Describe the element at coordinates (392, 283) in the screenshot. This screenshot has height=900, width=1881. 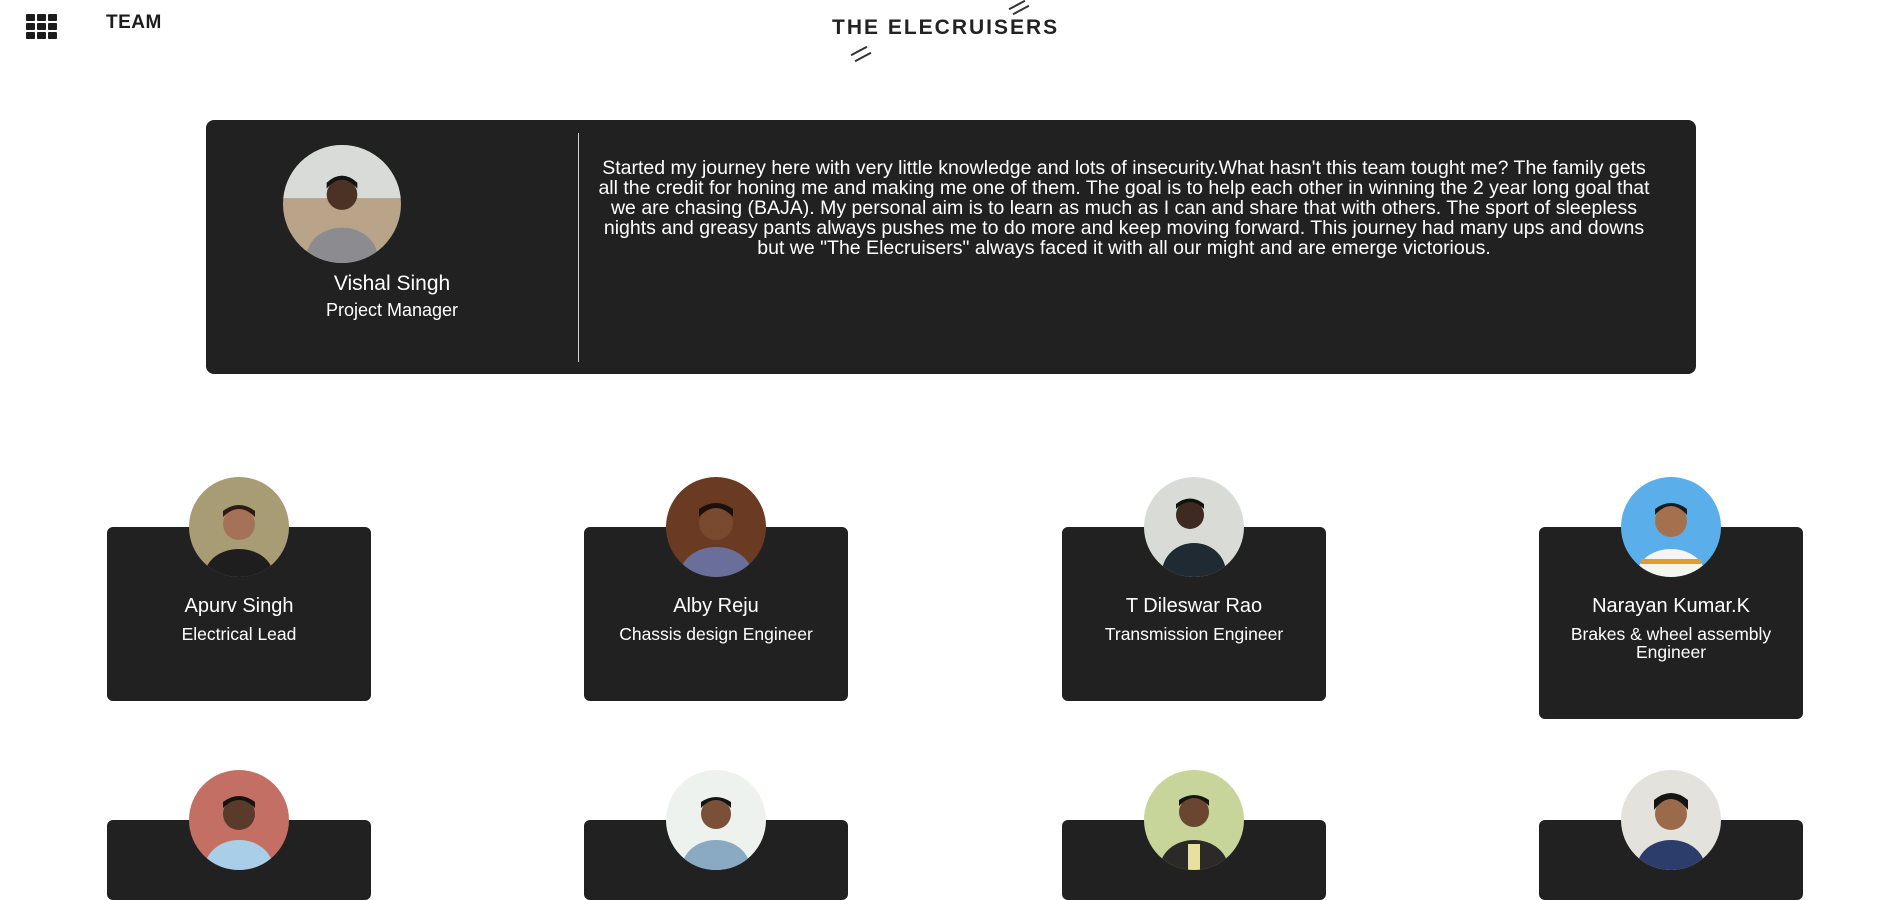
I see `member-name: Vishal Singh` at that location.